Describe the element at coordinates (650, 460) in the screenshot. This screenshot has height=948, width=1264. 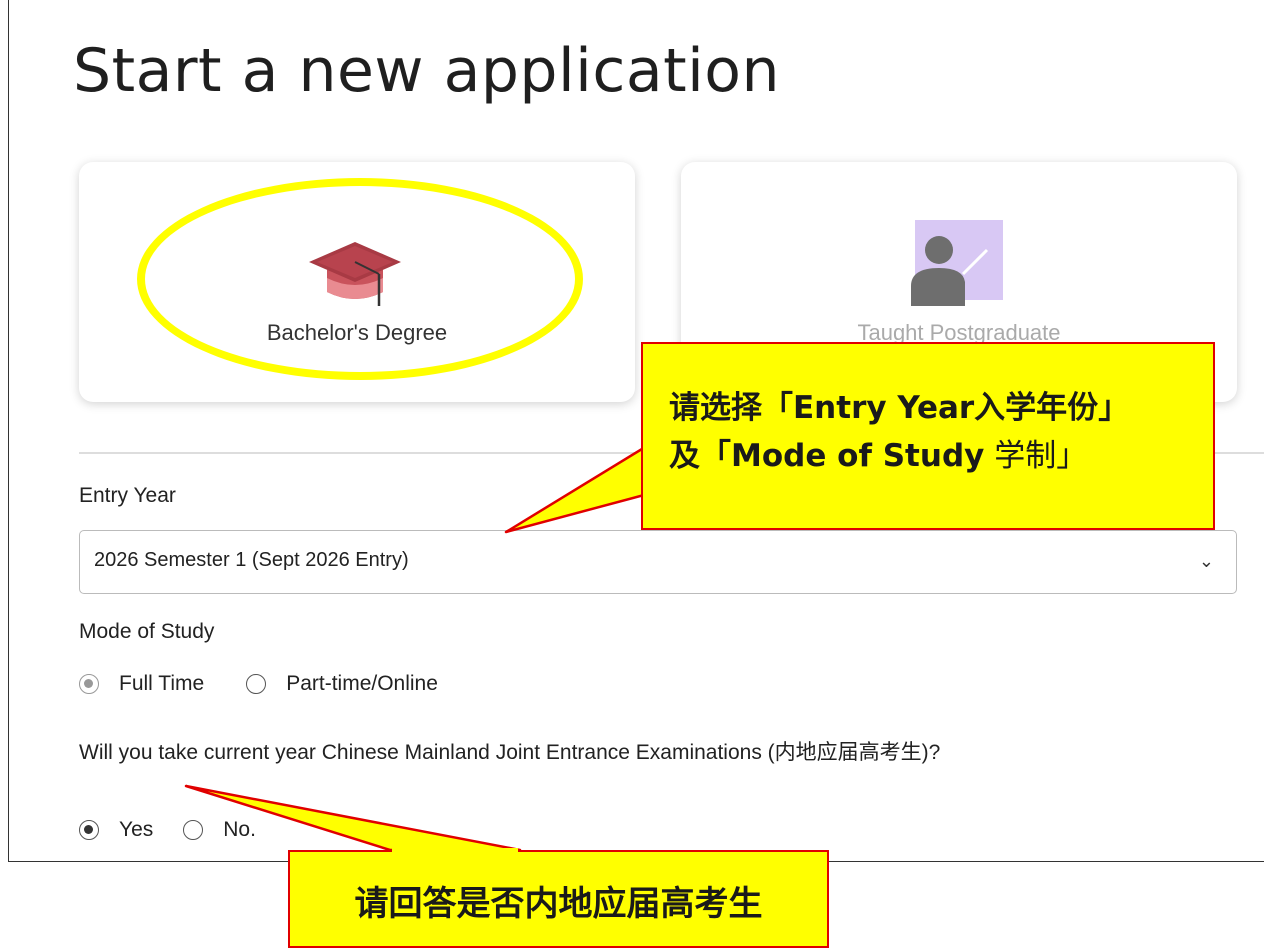
I see `callout-1-tail-mask` at that location.